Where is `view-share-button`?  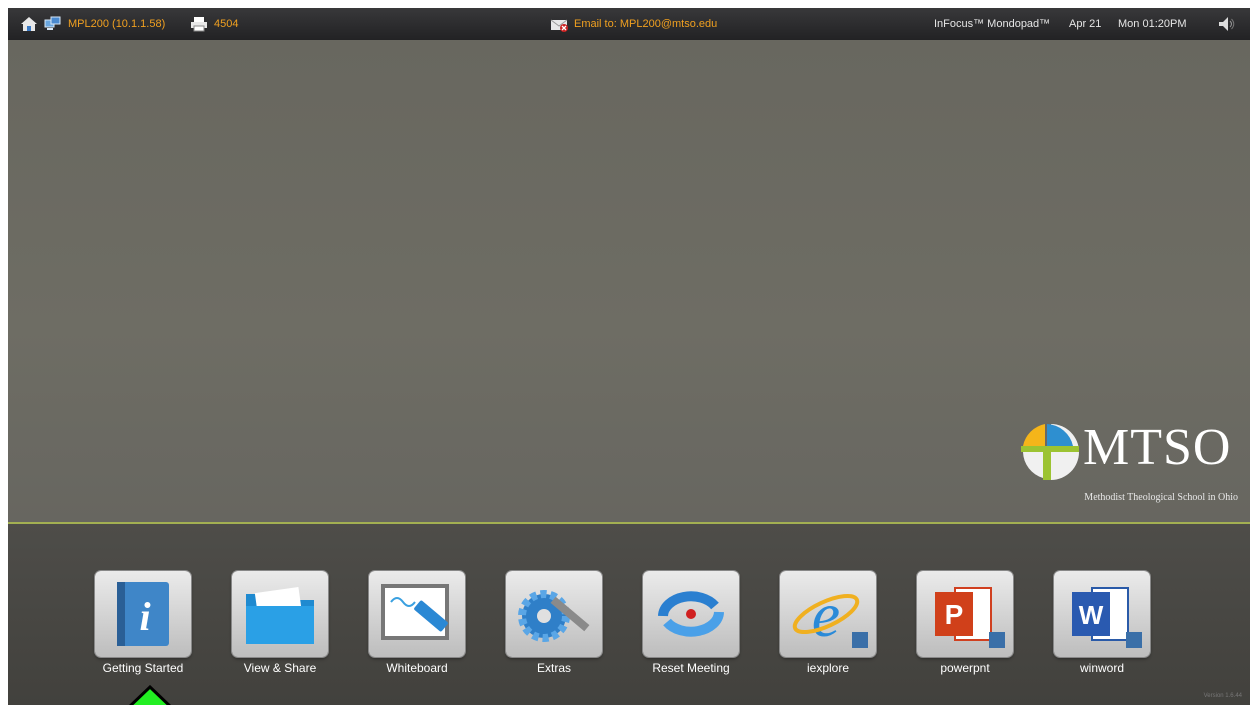 view-share-button is located at coordinates (280, 614).